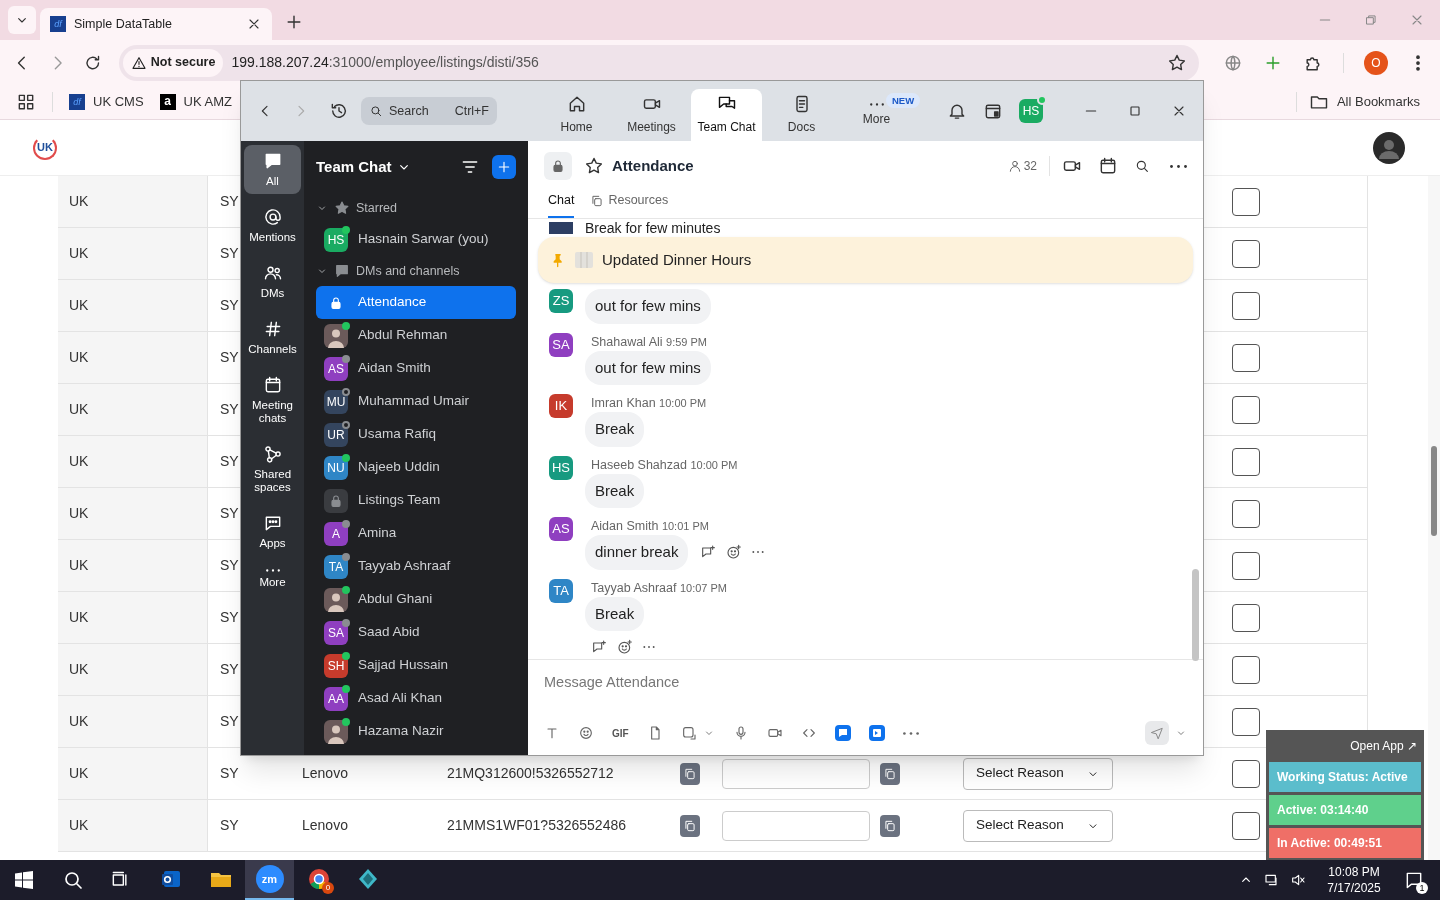 The height and width of the screenshot is (900, 1440). What do you see at coordinates (416, 208) in the screenshot?
I see `section-header: Starred` at bounding box center [416, 208].